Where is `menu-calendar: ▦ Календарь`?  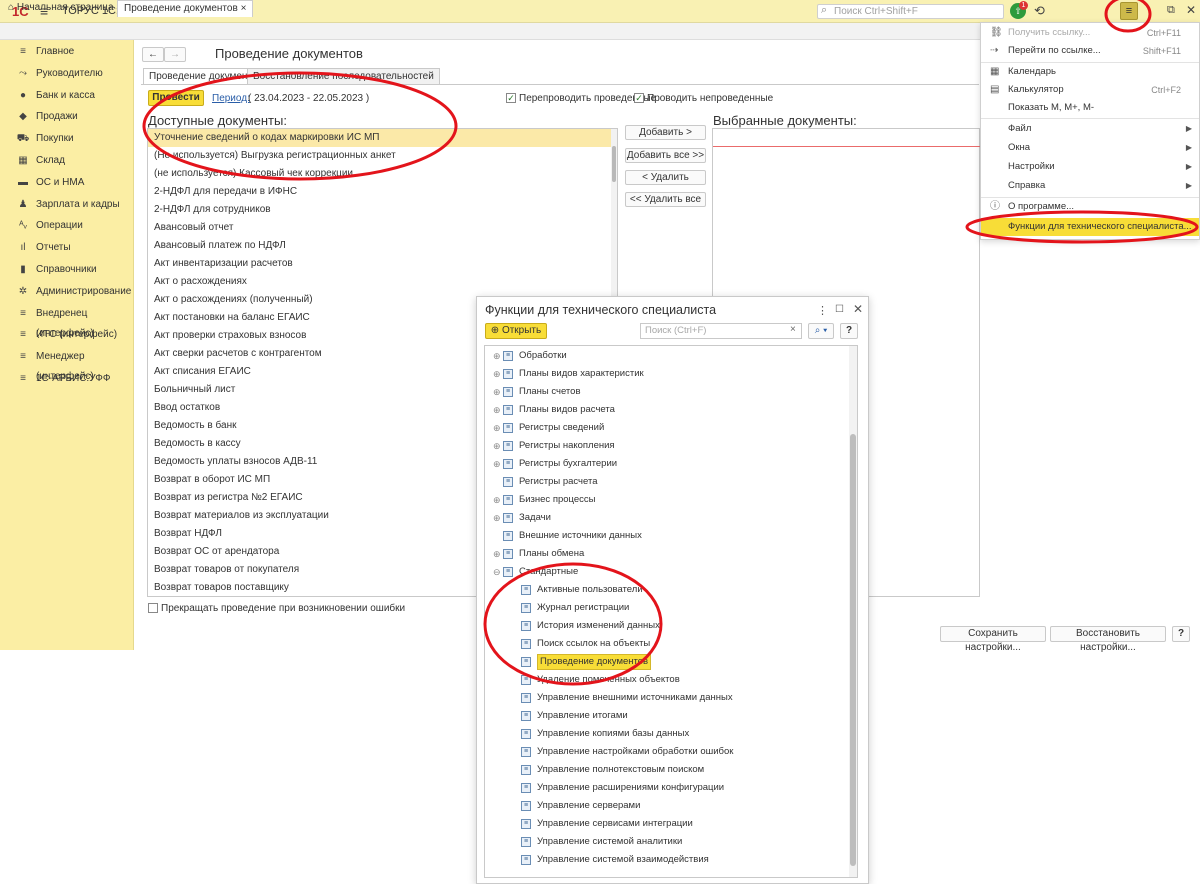
menu-calendar: ▦ Календарь is located at coordinates (1090, 72).